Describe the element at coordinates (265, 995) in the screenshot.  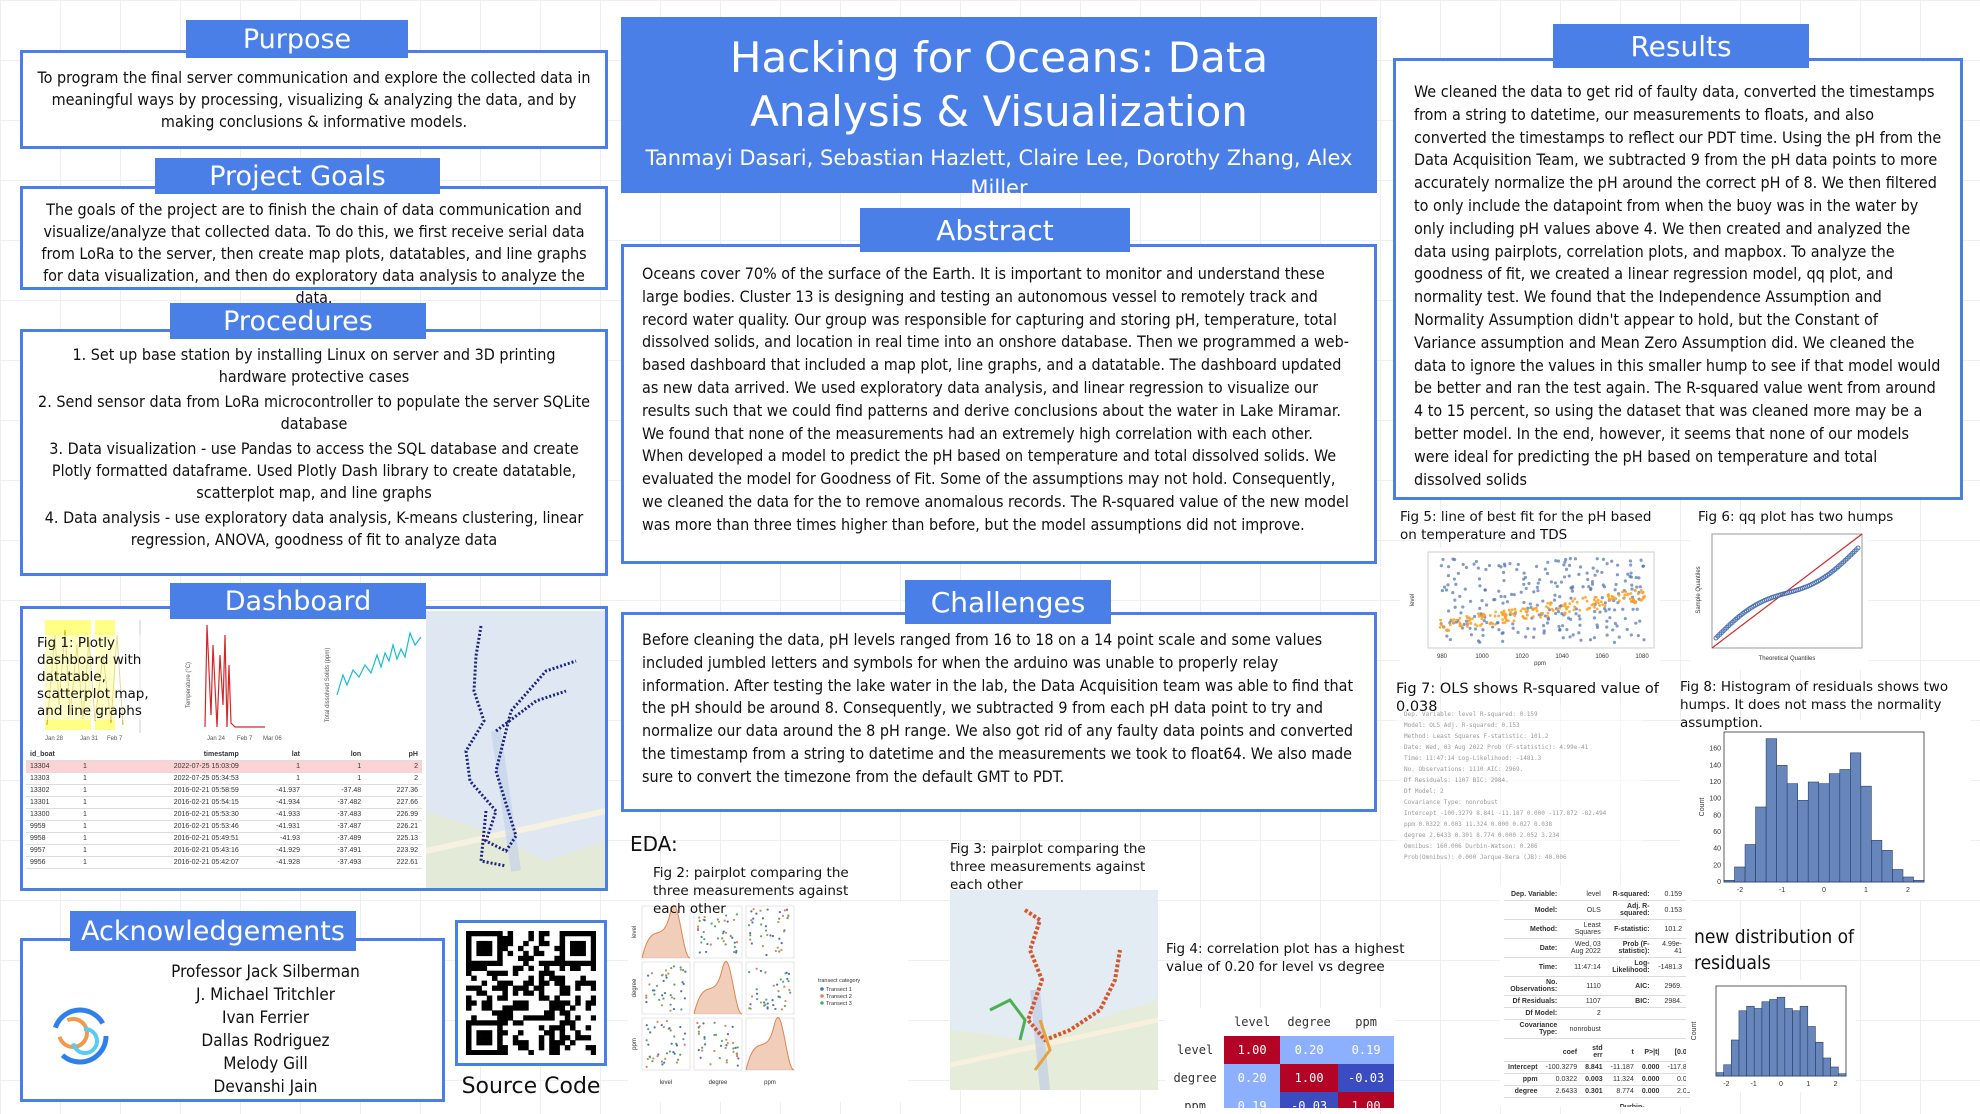
I see `ack-name: J. Michael Tritchler` at that location.